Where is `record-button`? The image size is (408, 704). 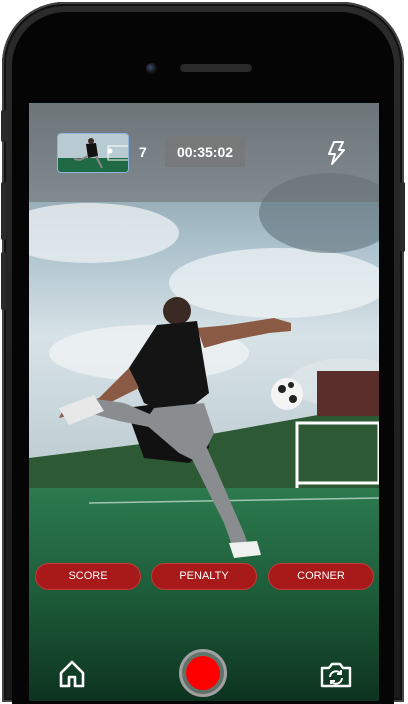 record-button is located at coordinates (203, 673).